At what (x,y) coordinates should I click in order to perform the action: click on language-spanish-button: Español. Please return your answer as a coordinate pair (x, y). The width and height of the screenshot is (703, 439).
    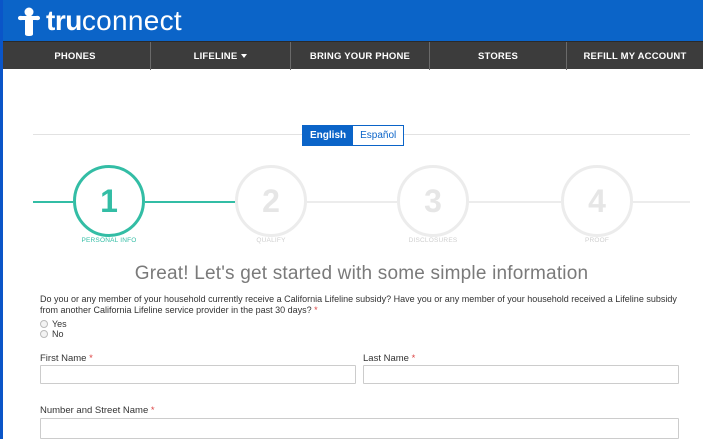
    Looking at the image, I should click on (378, 135).